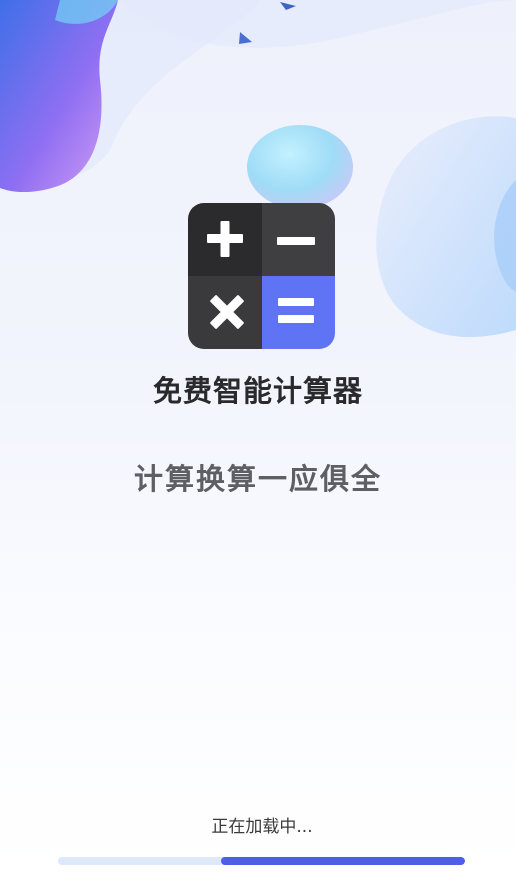  I want to click on multiply-tile, so click(225, 312).